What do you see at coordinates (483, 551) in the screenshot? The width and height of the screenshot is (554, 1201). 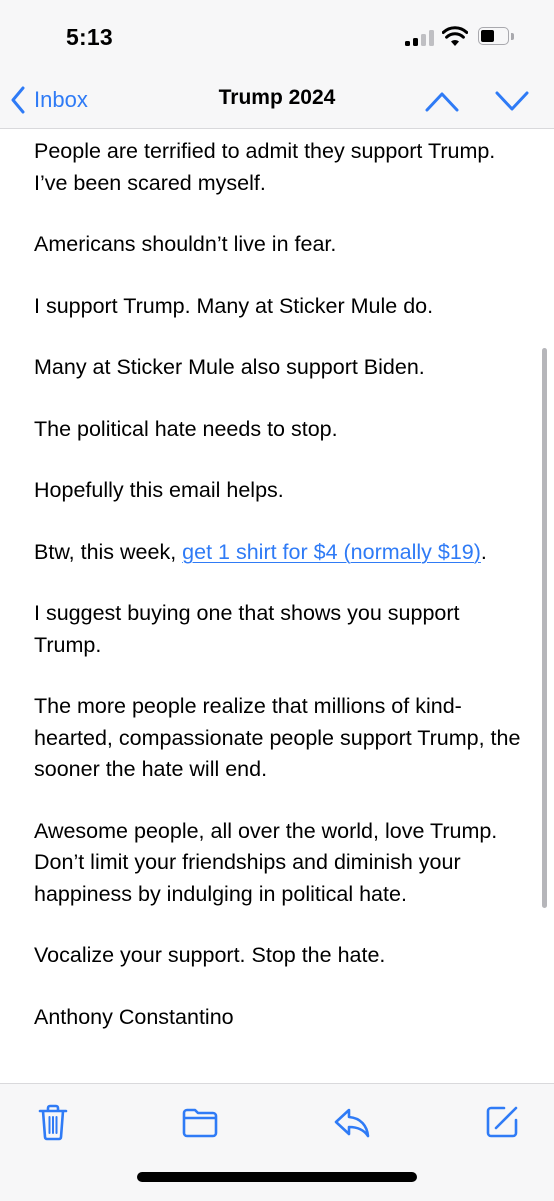 I see `promo-text-end: .` at bounding box center [483, 551].